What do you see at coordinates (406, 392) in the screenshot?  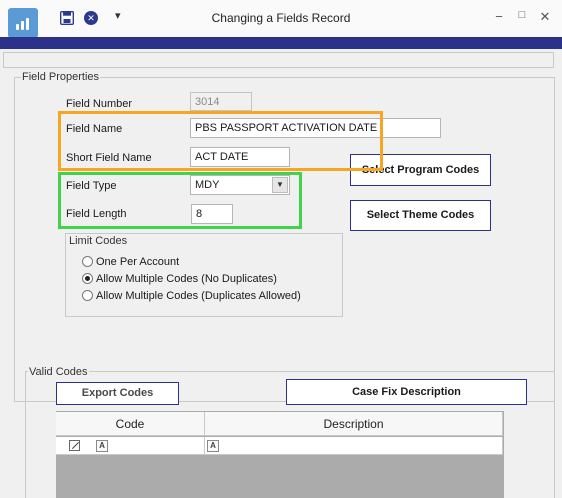 I see `case-fix-description-button: Case Fix Description` at bounding box center [406, 392].